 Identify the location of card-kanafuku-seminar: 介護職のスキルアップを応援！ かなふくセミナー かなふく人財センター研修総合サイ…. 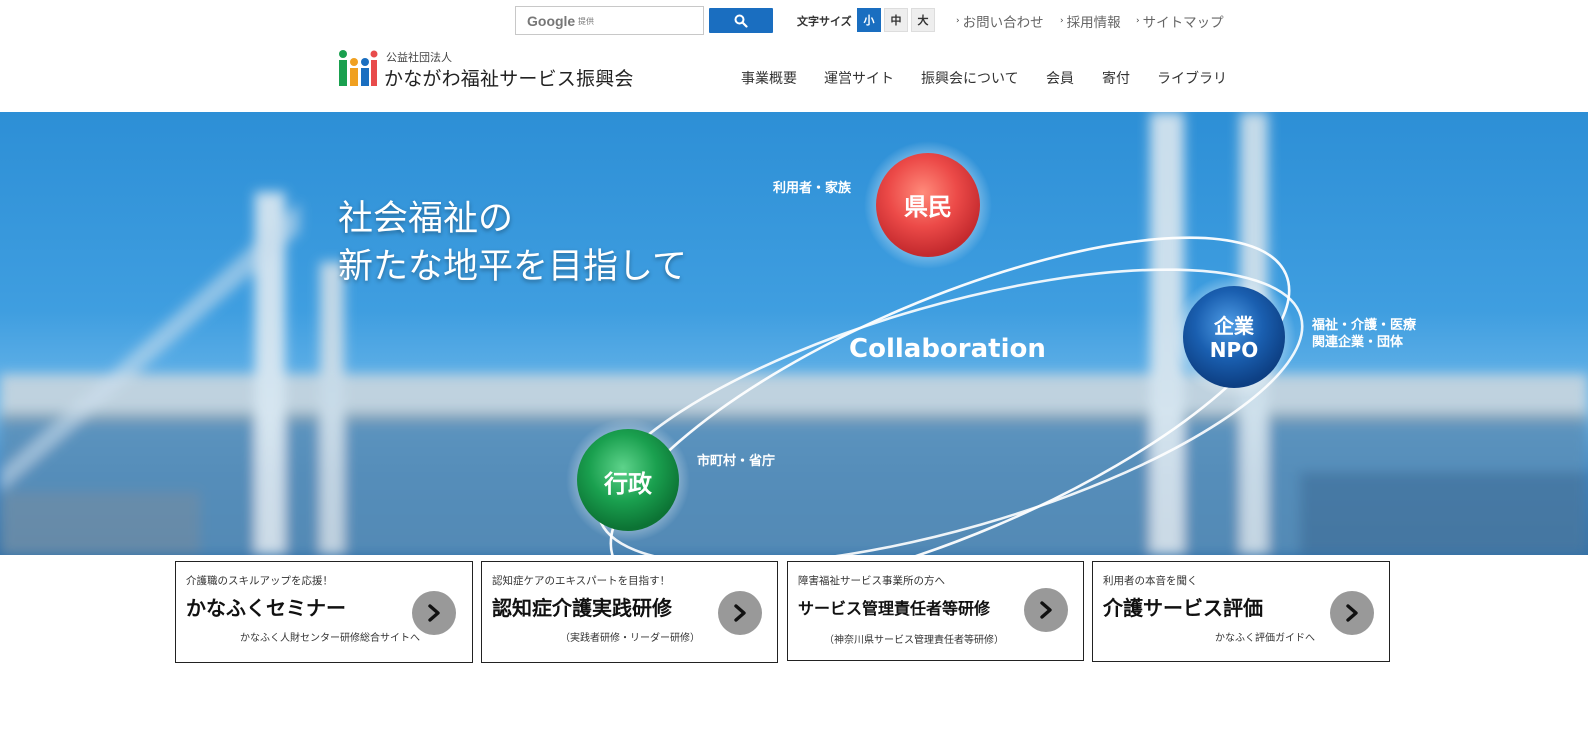
(324, 612).